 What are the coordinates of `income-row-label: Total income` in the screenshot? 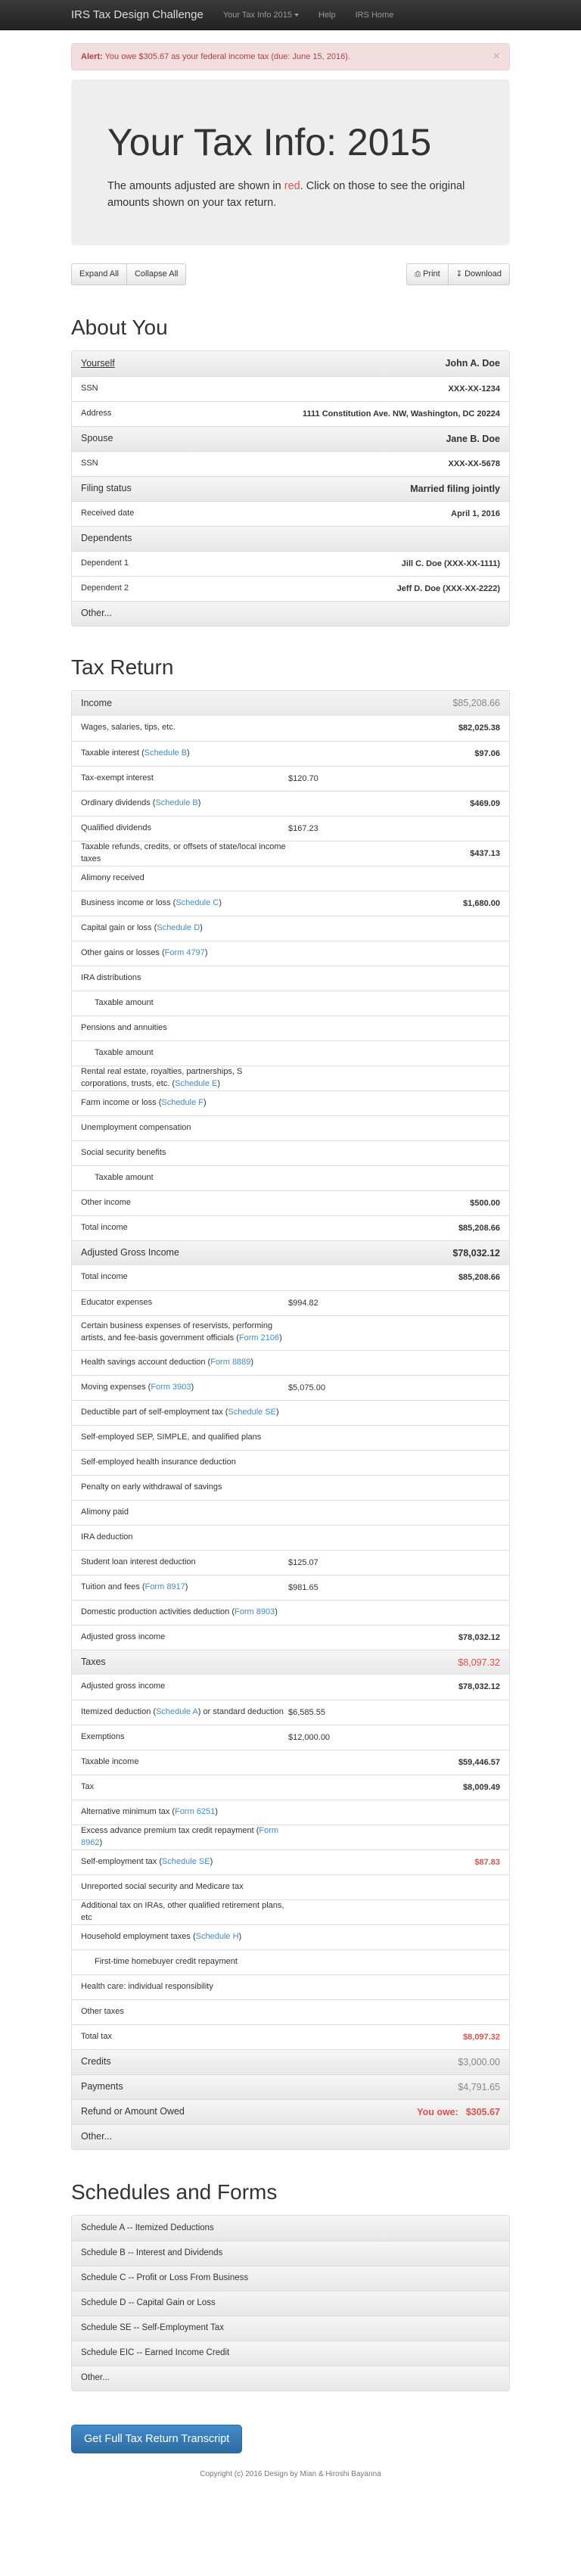 It's located at (184, 1228).